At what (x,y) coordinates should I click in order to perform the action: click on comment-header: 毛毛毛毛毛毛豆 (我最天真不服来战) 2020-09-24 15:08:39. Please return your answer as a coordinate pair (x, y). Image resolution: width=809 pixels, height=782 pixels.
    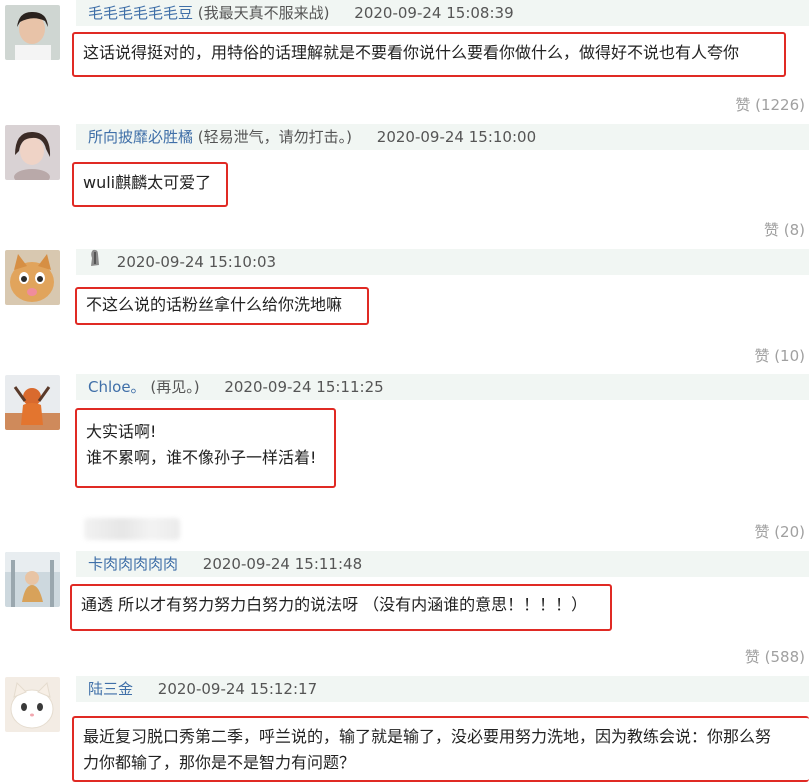
    Looking at the image, I should click on (442, 13).